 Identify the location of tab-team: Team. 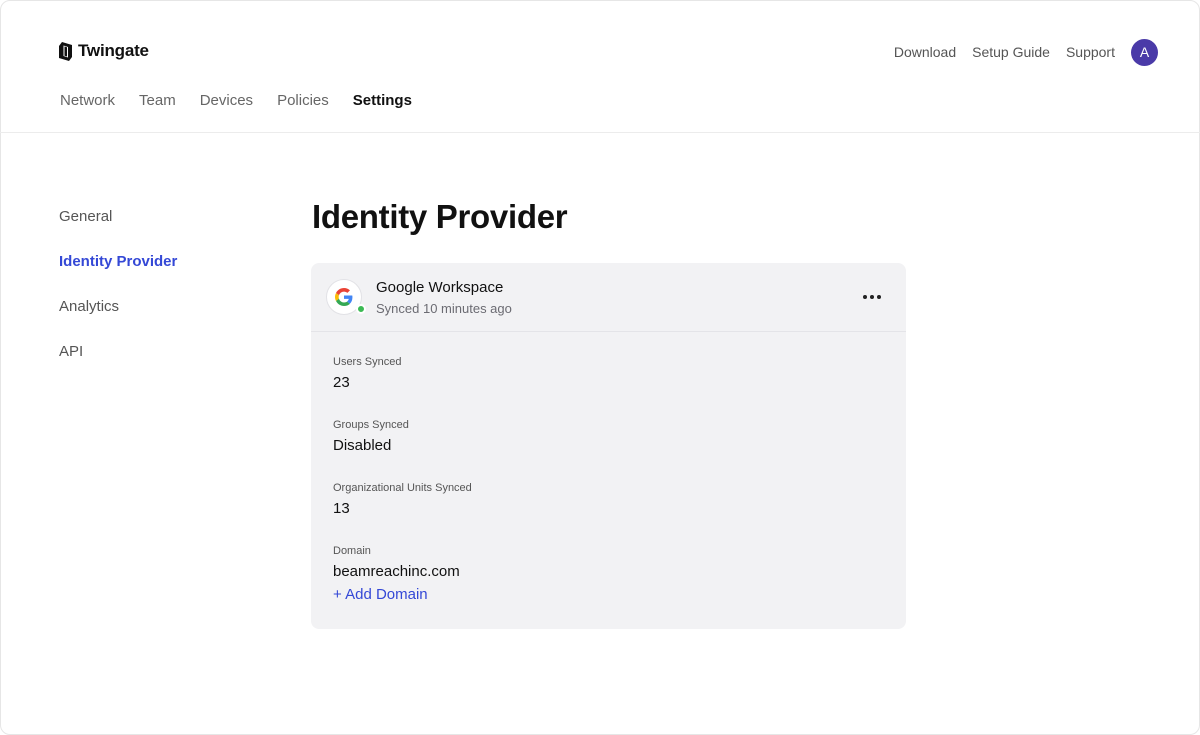
(157, 103).